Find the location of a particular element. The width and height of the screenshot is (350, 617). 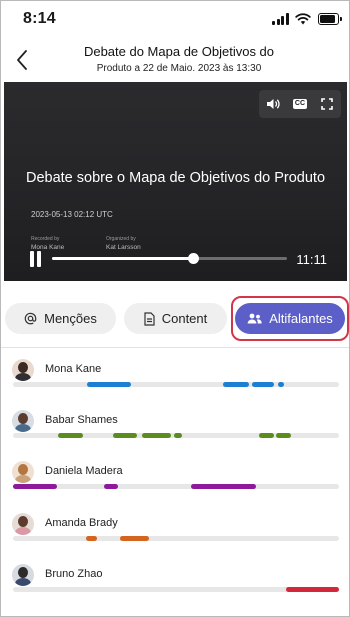

speaker-row: Bruno Zhao is located at coordinates (175, 589).